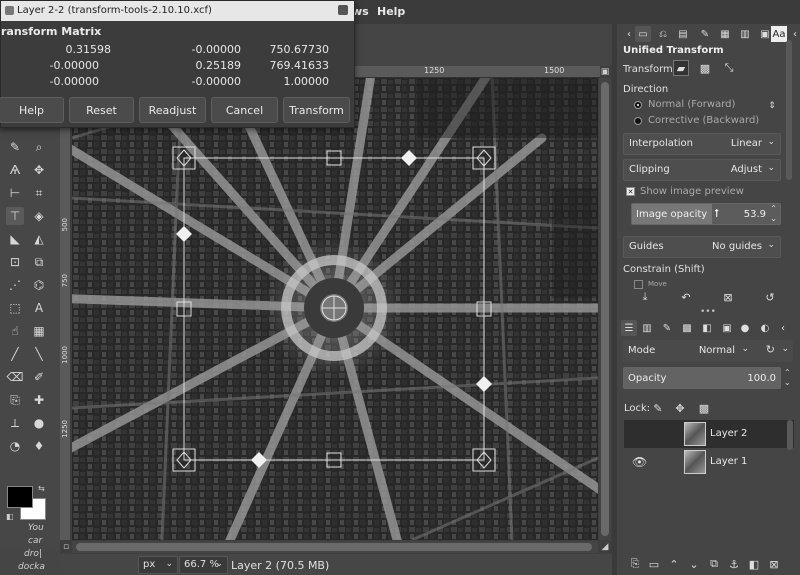  What do you see at coordinates (687, 328) in the screenshot?
I see `colormap-tab-icon: ▩` at bounding box center [687, 328].